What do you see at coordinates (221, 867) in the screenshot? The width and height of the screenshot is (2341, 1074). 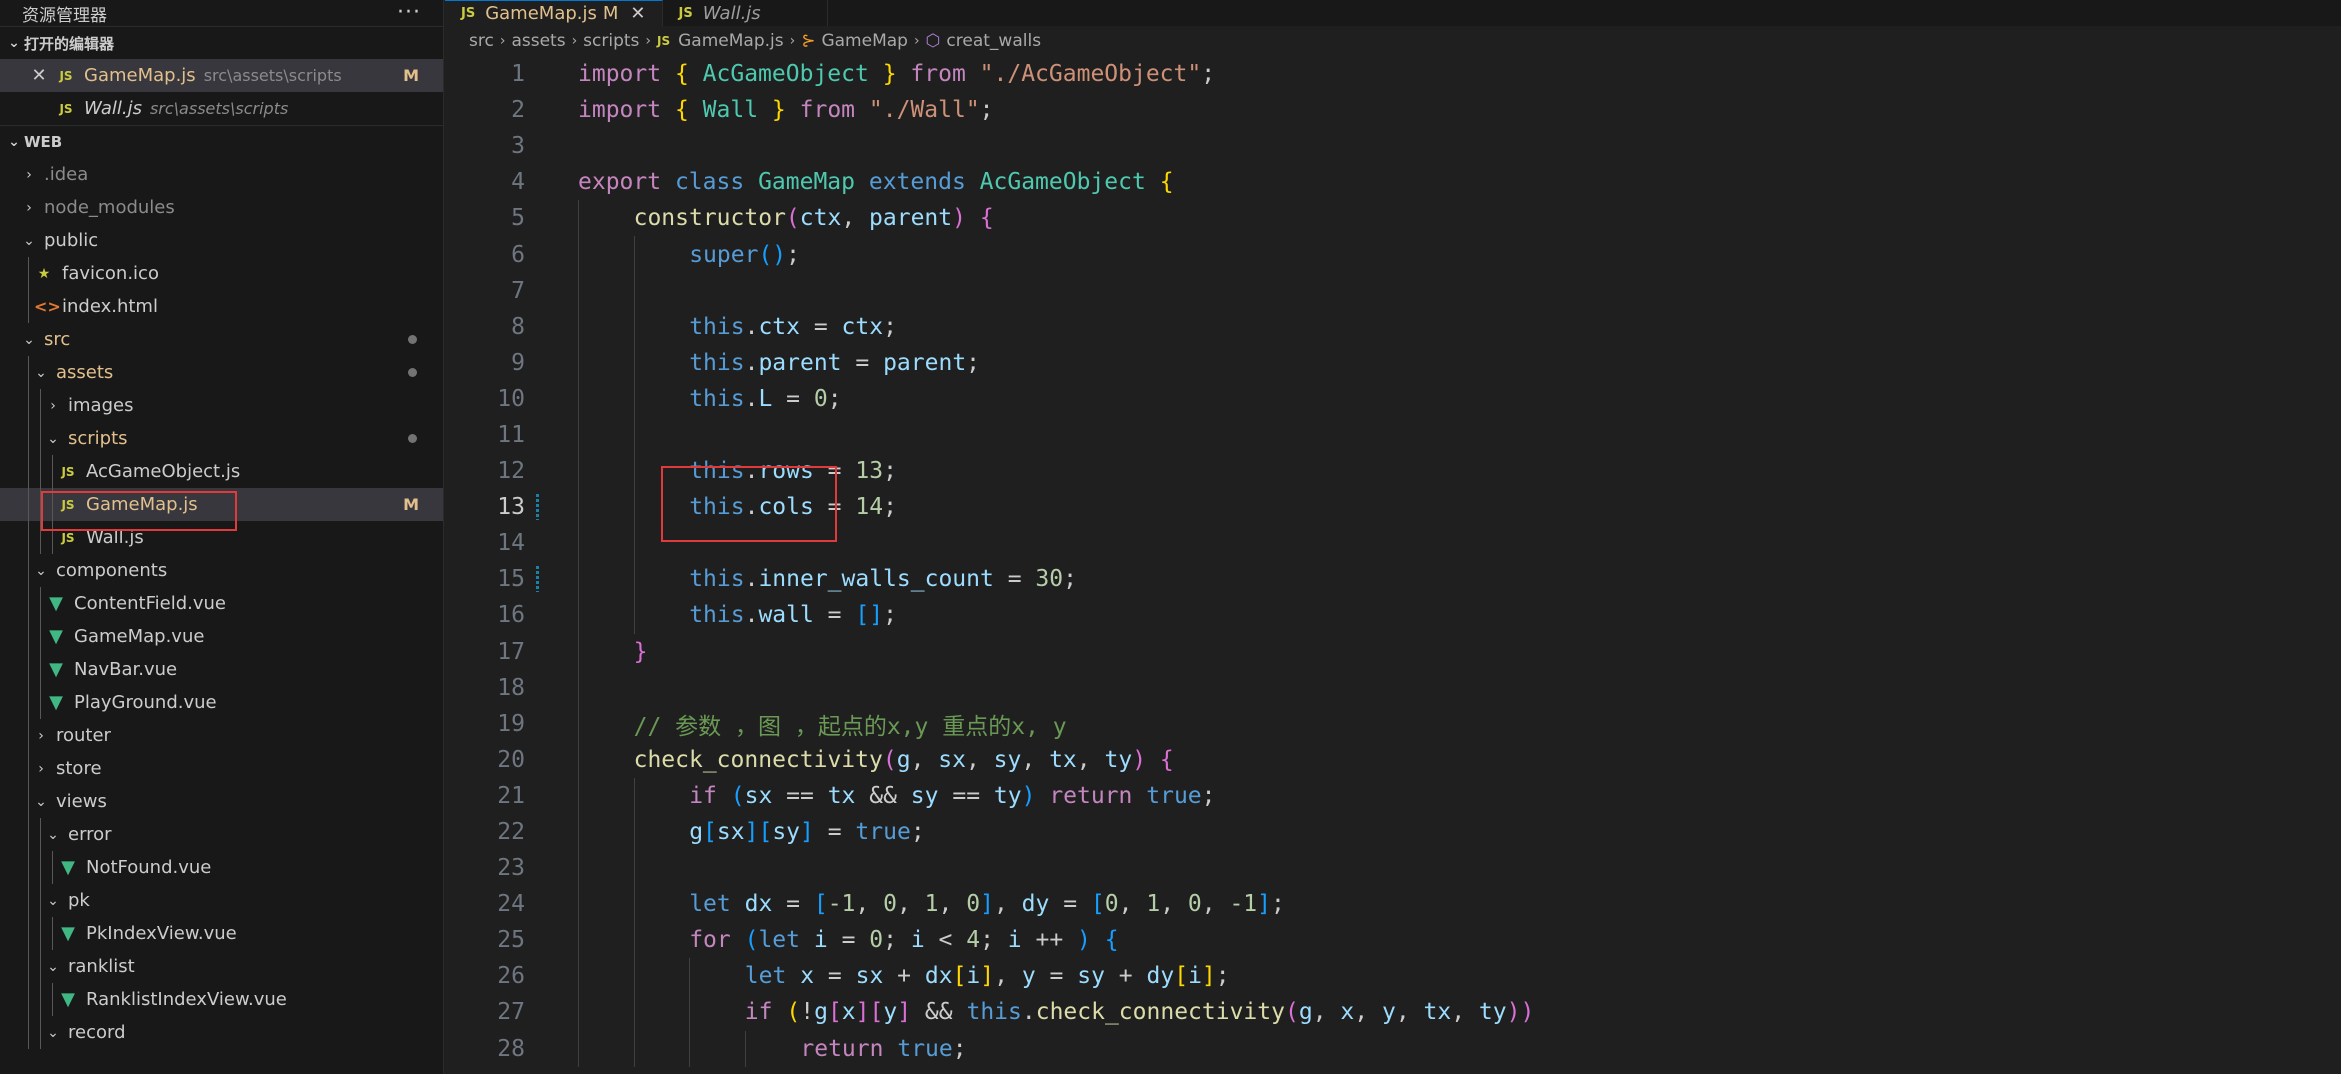 I see `tree-item: ▼ NotFound.vue` at bounding box center [221, 867].